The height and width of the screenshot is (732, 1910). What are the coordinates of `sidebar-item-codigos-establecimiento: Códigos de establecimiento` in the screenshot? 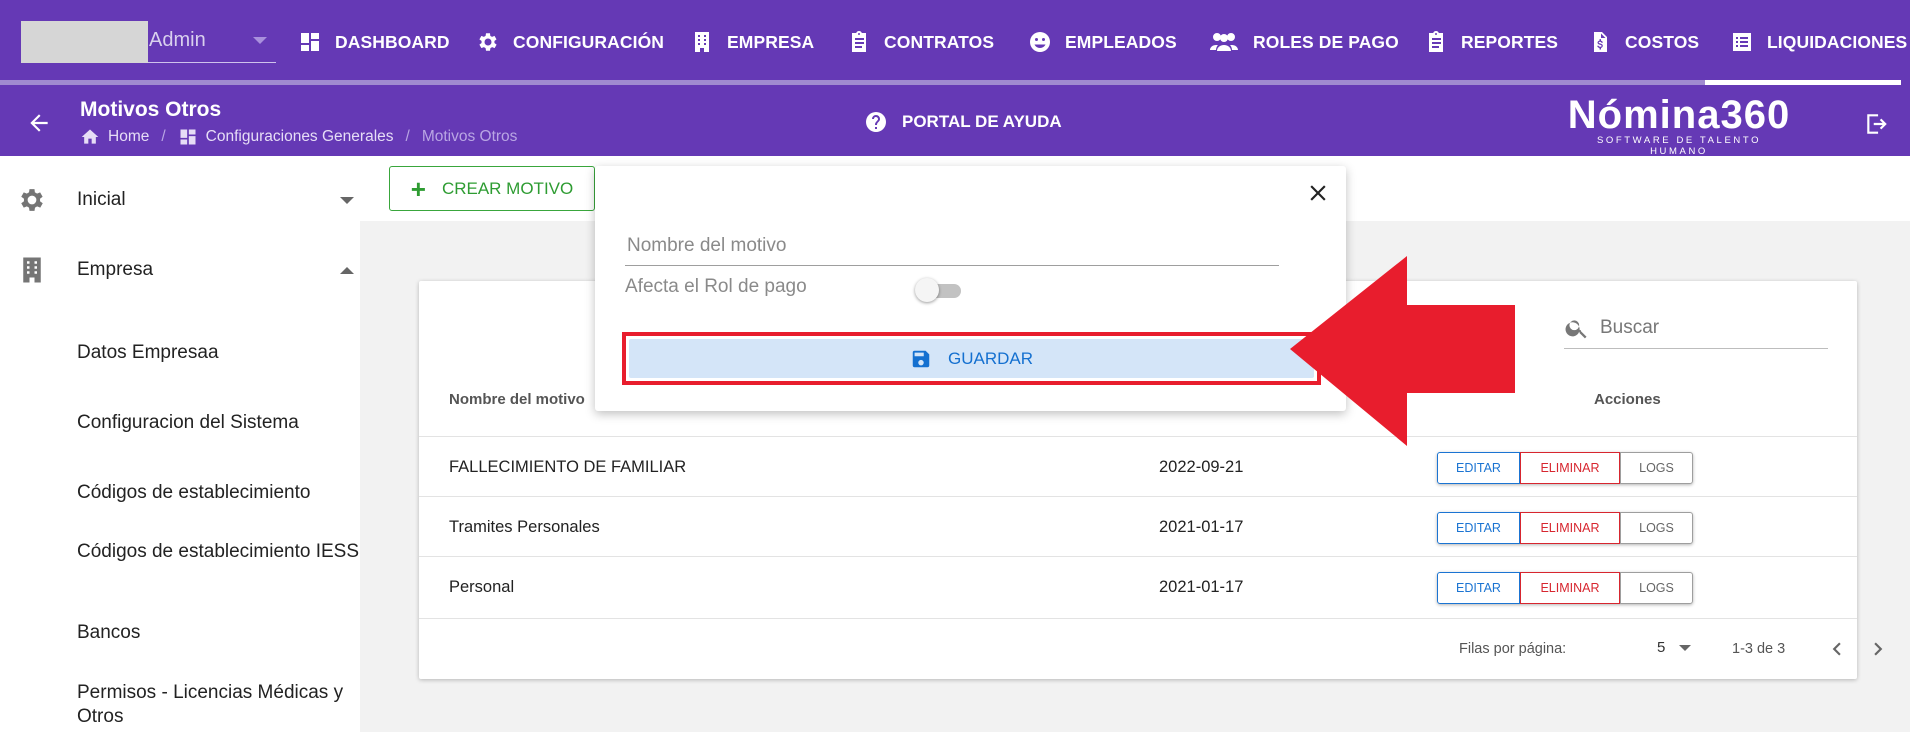 It's located at (218, 493).